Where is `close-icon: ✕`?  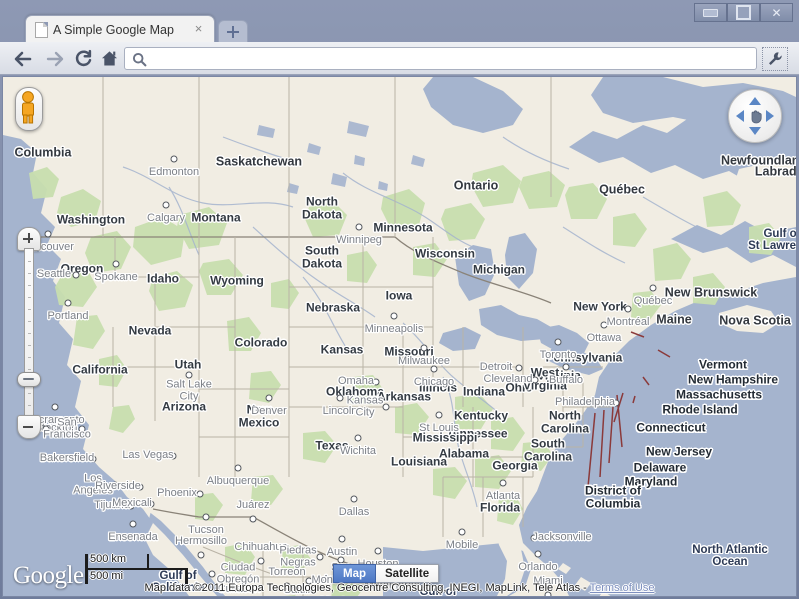
close-icon: ✕ is located at coordinates (776, 12).